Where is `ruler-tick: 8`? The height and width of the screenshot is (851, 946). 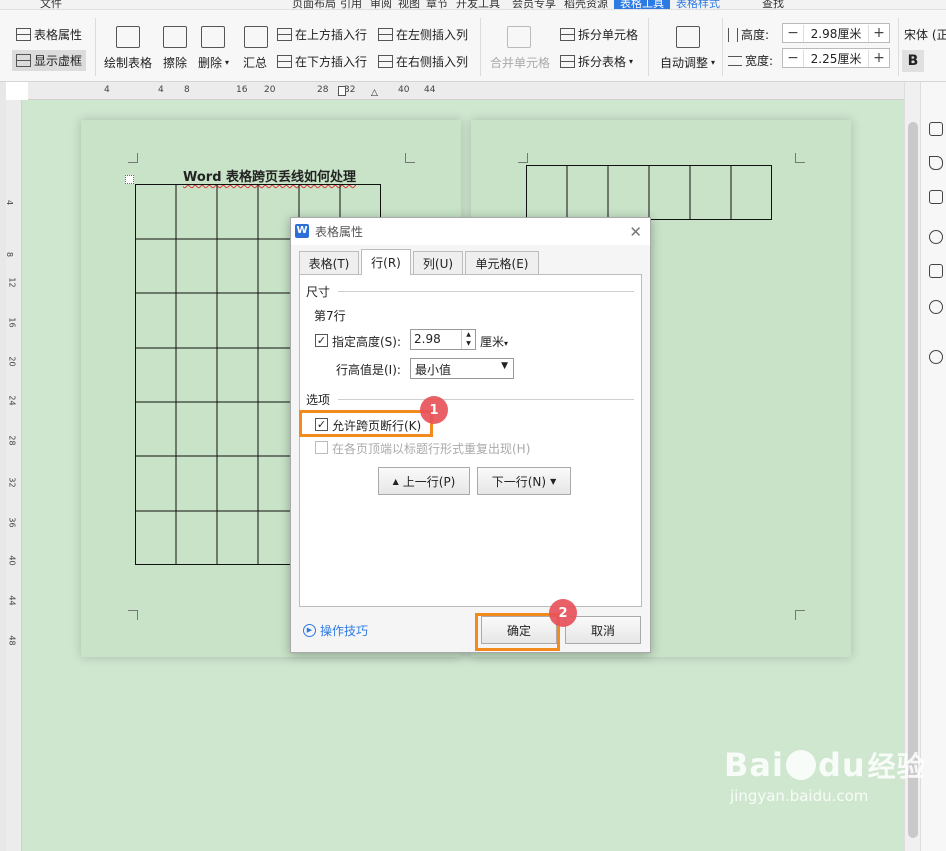
ruler-tick: 8 is located at coordinates (10, 254).